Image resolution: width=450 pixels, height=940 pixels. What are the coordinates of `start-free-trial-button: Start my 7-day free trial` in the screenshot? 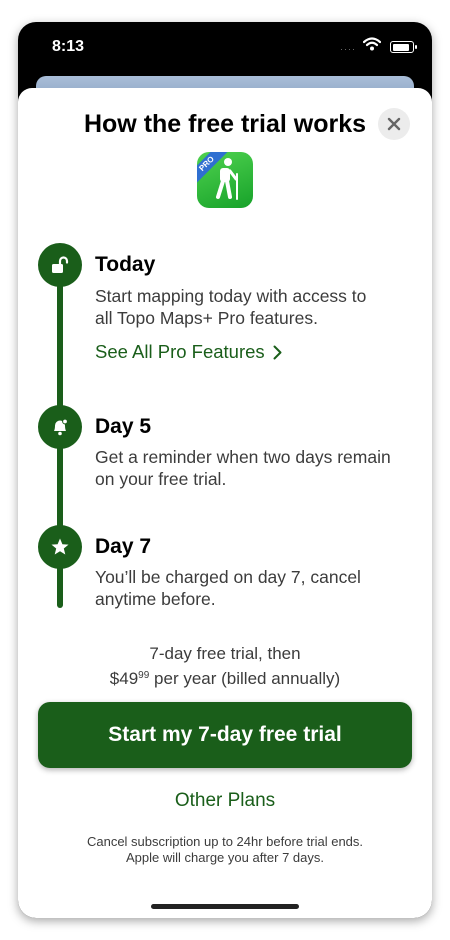 It's located at (225, 735).